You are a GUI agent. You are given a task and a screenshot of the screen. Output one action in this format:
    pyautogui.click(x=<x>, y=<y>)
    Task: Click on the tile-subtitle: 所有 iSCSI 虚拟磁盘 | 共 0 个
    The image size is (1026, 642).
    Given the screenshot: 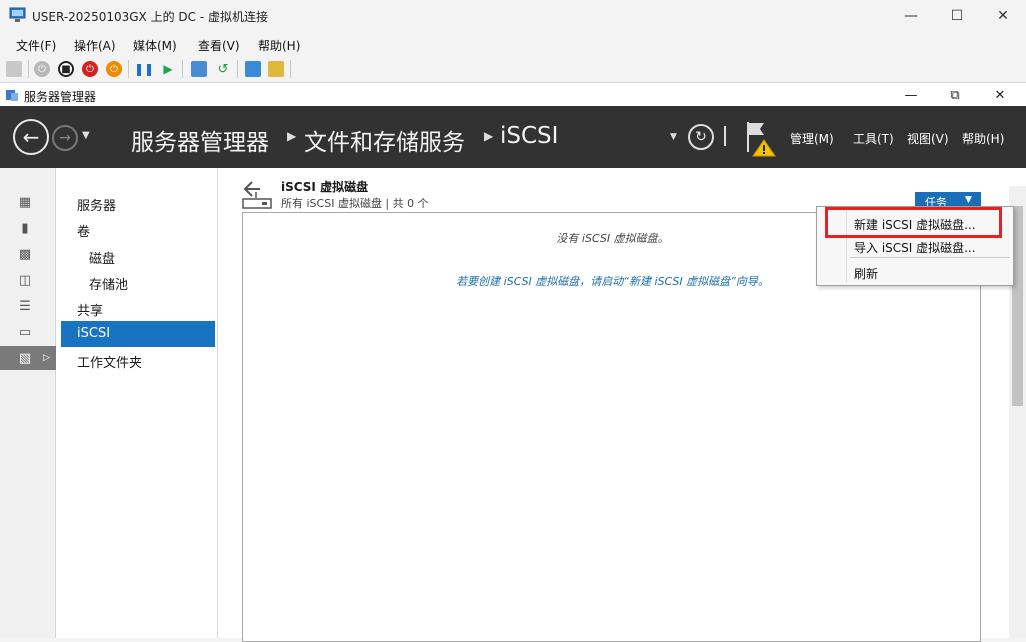 What is the action you would take?
    pyautogui.click(x=355, y=203)
    